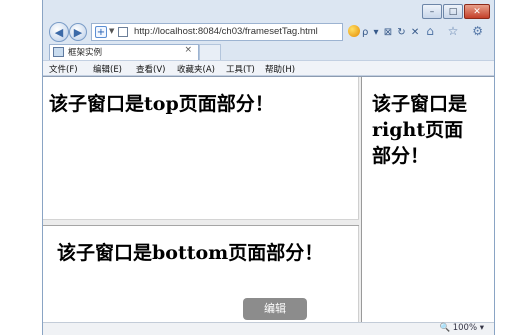 The image size is (524, 335). I want to click on zoom-control: 🔍 100% ▾, so click(461, 328).